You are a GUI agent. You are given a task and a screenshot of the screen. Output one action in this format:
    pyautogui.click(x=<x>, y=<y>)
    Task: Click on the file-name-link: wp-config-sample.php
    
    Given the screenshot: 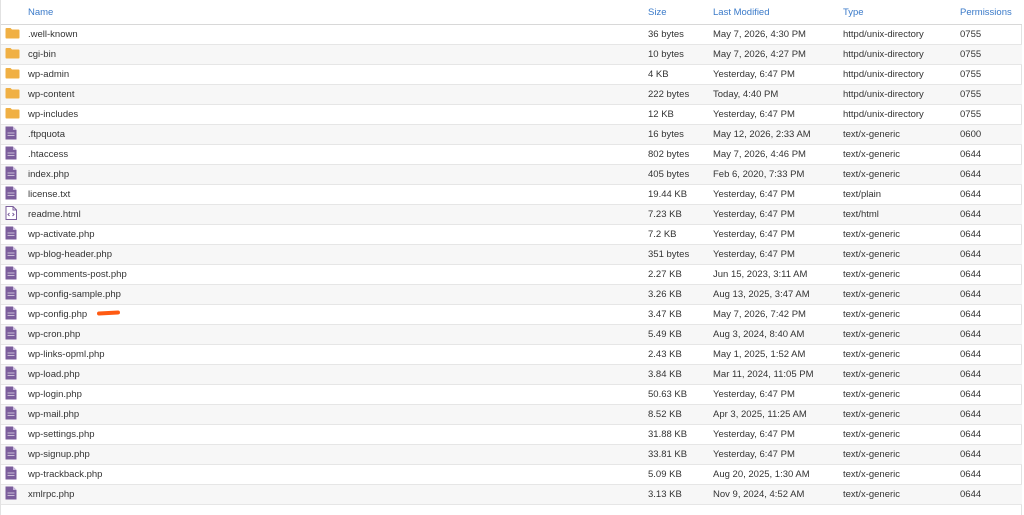 What is the action you would take?
    pyautogui.click(x=74, y=294)
    